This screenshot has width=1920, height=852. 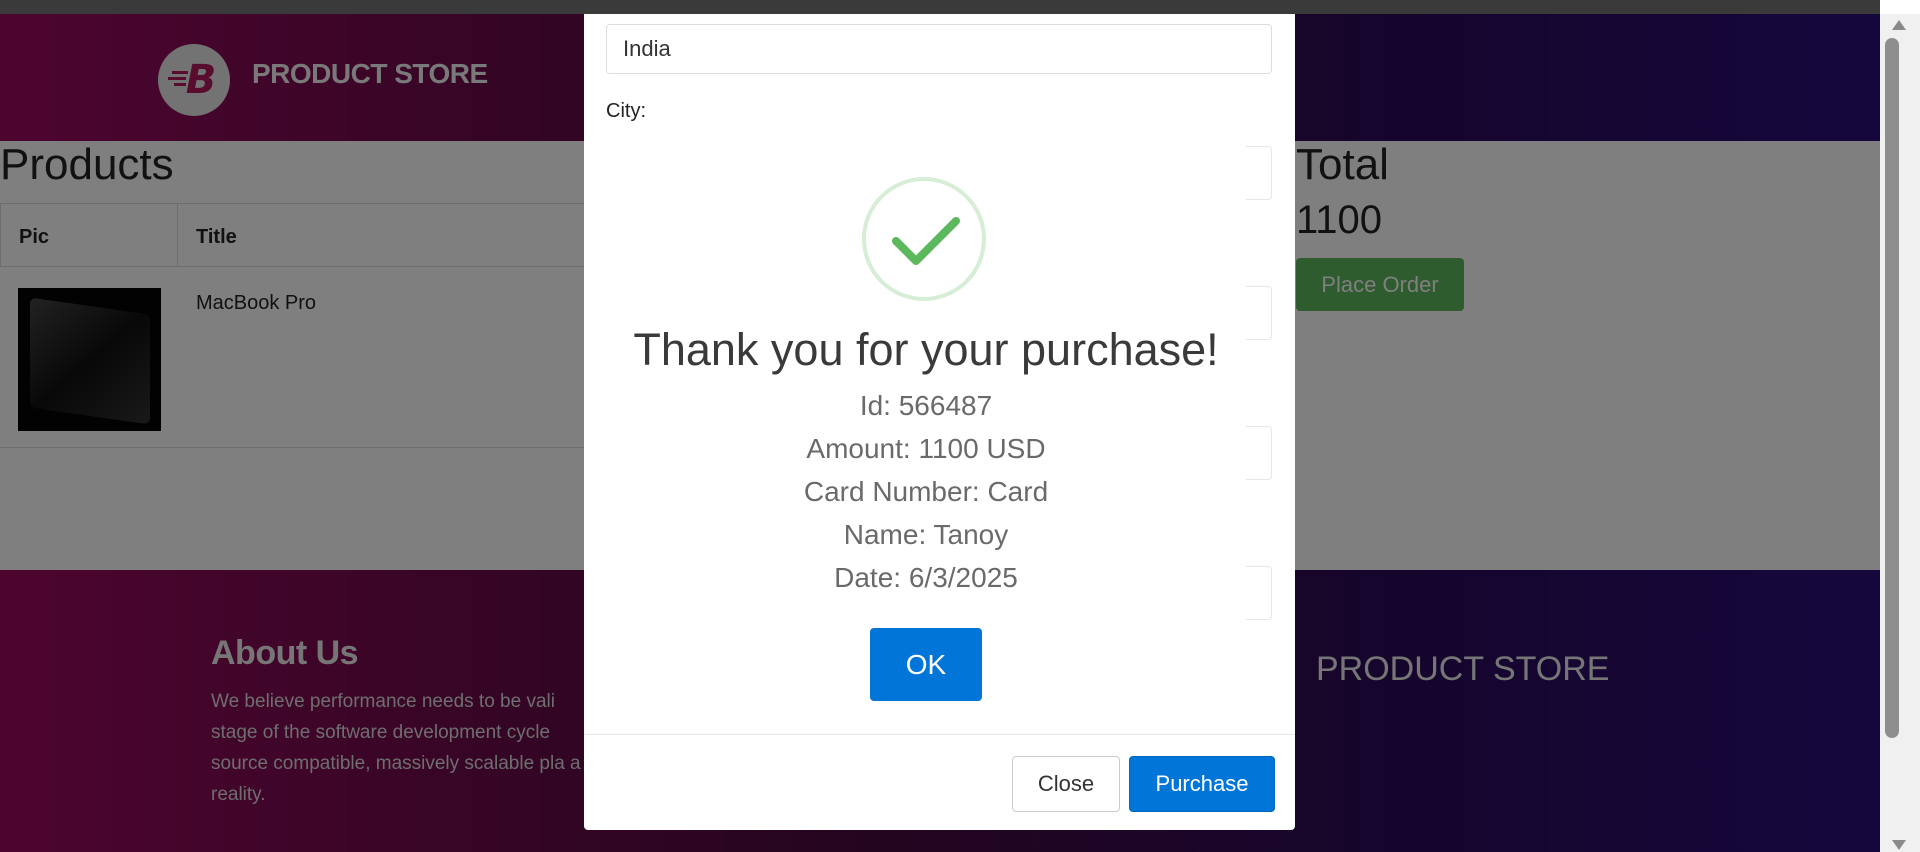 I want to click on confirmation-name: Name: Tanoy, so click(x=926, y=534).